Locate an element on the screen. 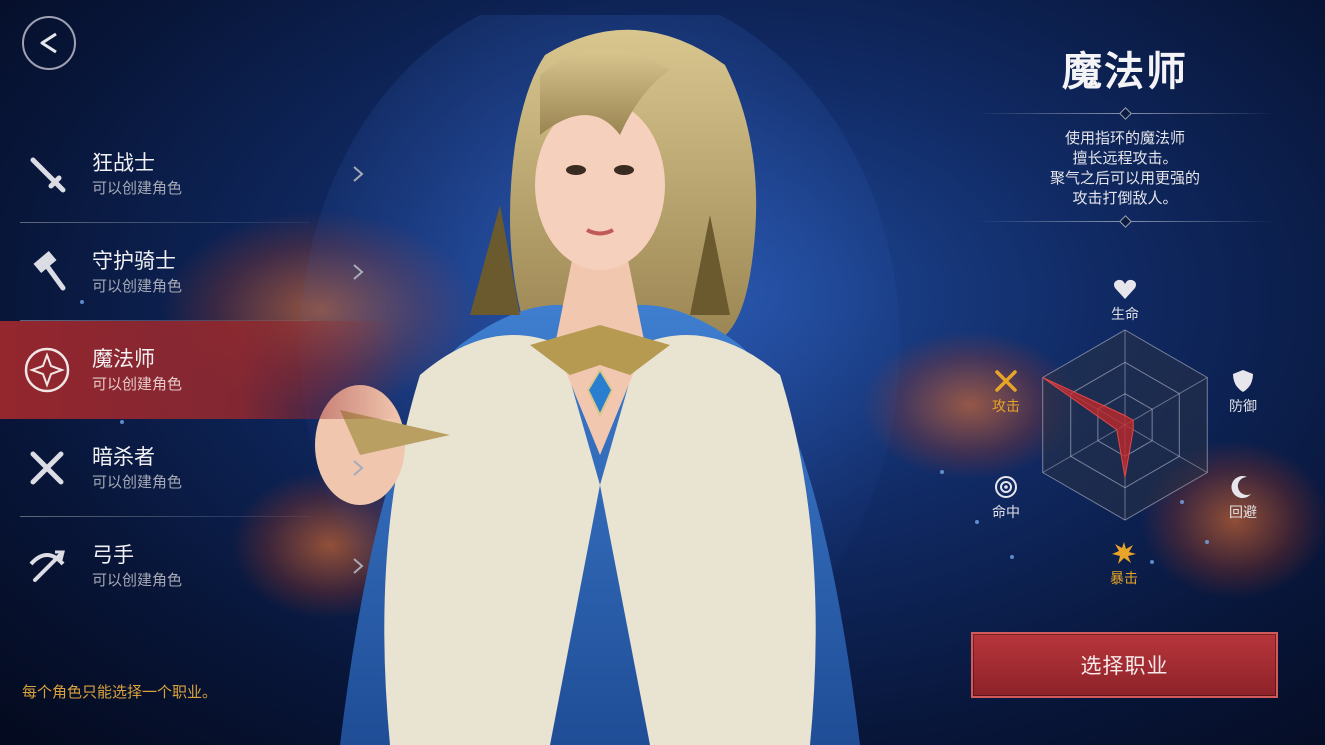 This screenshot has height=745, width=1325. stat-label: 暴击 is located at coordinates (1124, 579).